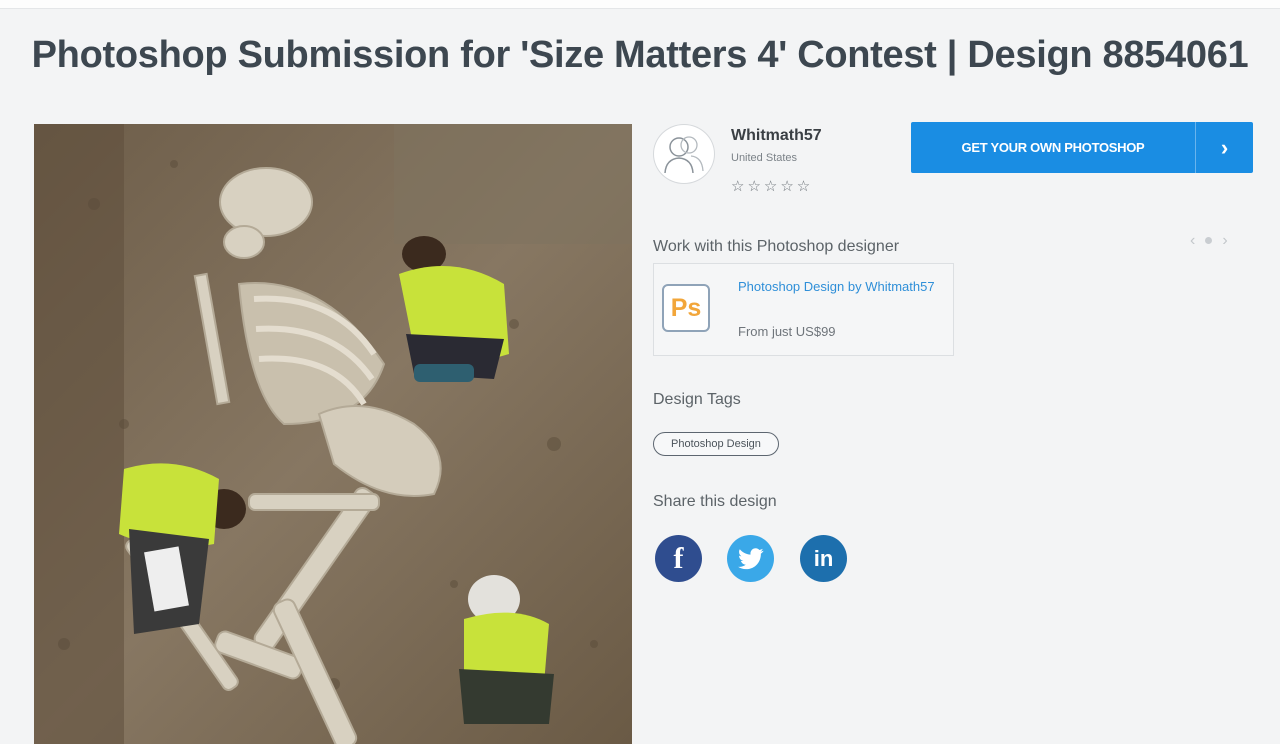 The width and height of the screenshot is (1280, 744). Describe the element at coordinates (776, 136) in the screenshot. I see `designer-name: Whitmath57` at that location.